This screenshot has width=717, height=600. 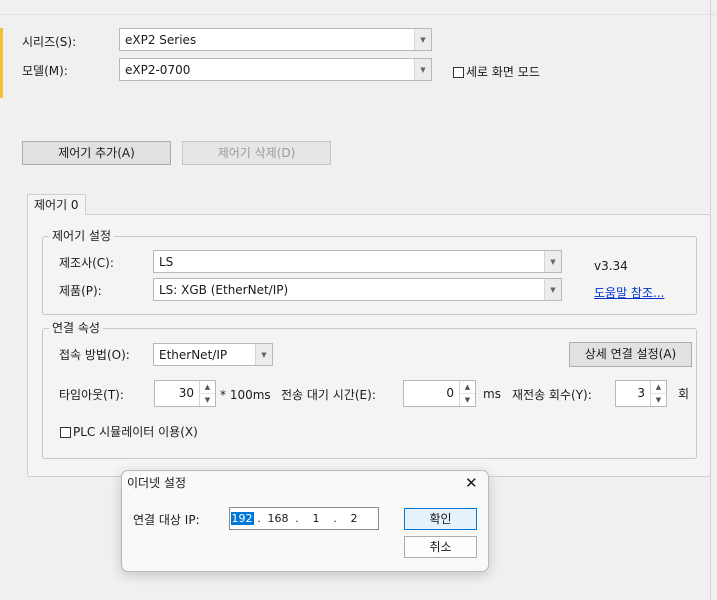 I want to click on ip-octet-3: 1, so click(x=316, y=518).